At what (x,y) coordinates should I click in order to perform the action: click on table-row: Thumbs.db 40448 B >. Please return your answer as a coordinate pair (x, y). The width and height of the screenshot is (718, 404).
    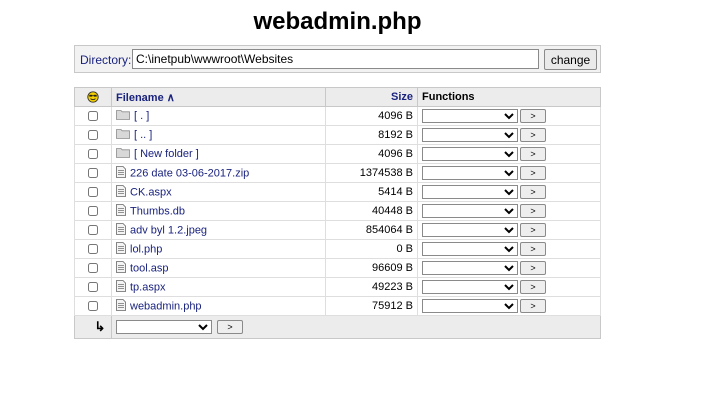
    Looking at the image, I should click on (337, 211).